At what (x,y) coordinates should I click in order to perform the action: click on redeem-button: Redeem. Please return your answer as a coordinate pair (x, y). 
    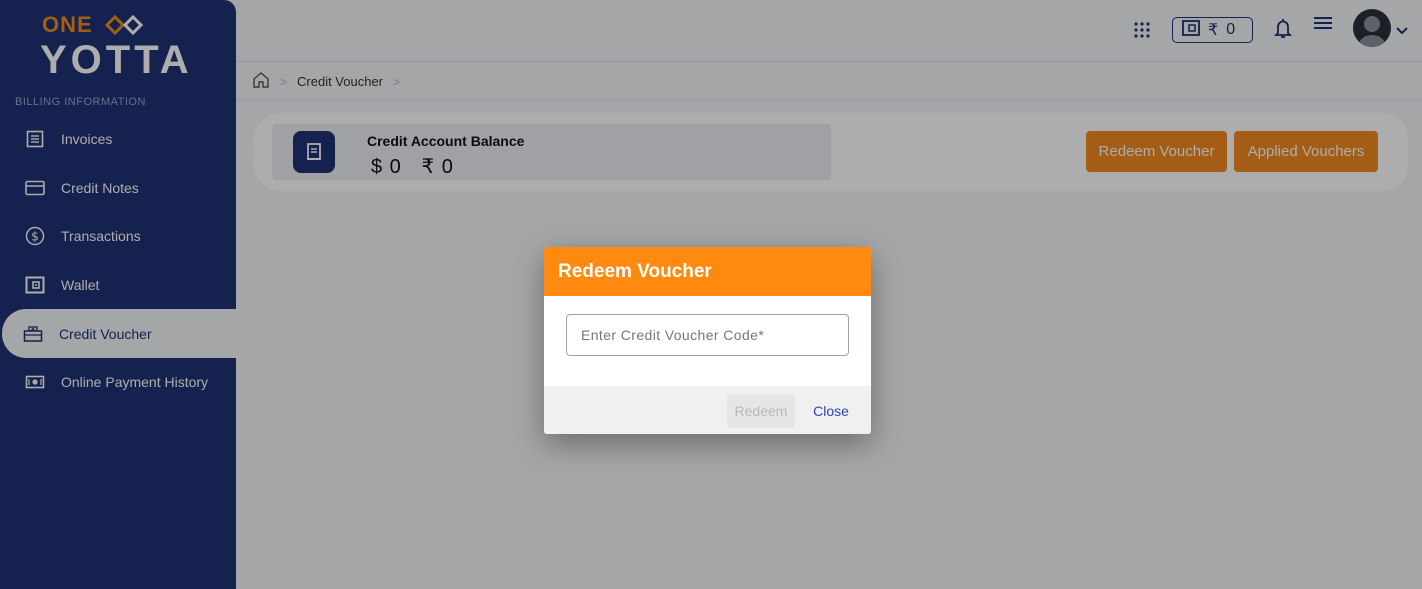
    Looking at the image, I should click on (761, 411).